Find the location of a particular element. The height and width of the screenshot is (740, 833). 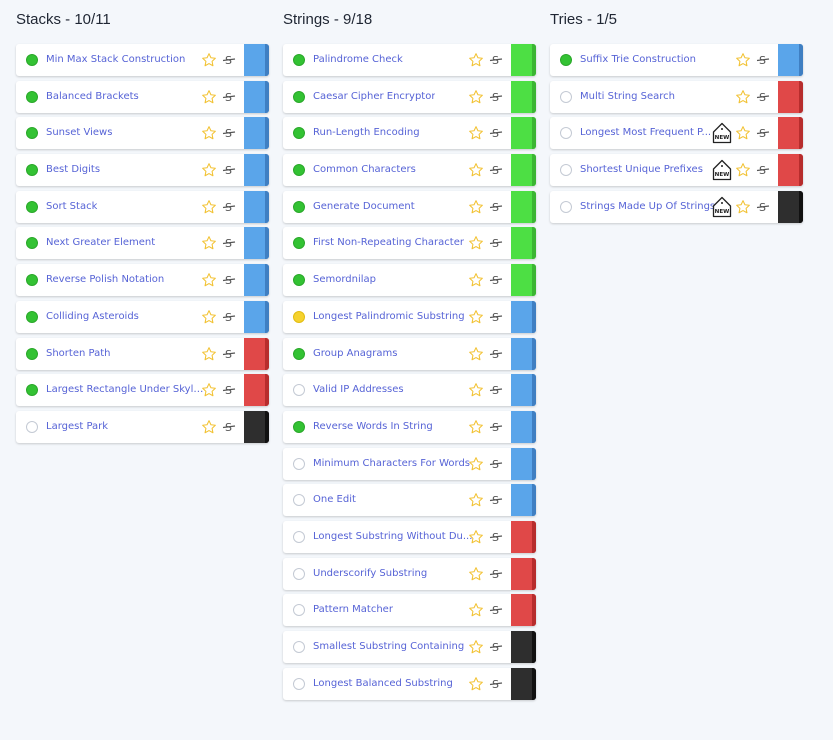

question-name-link: Strings Made Up Of Strings is located at coordinates (647, 207).